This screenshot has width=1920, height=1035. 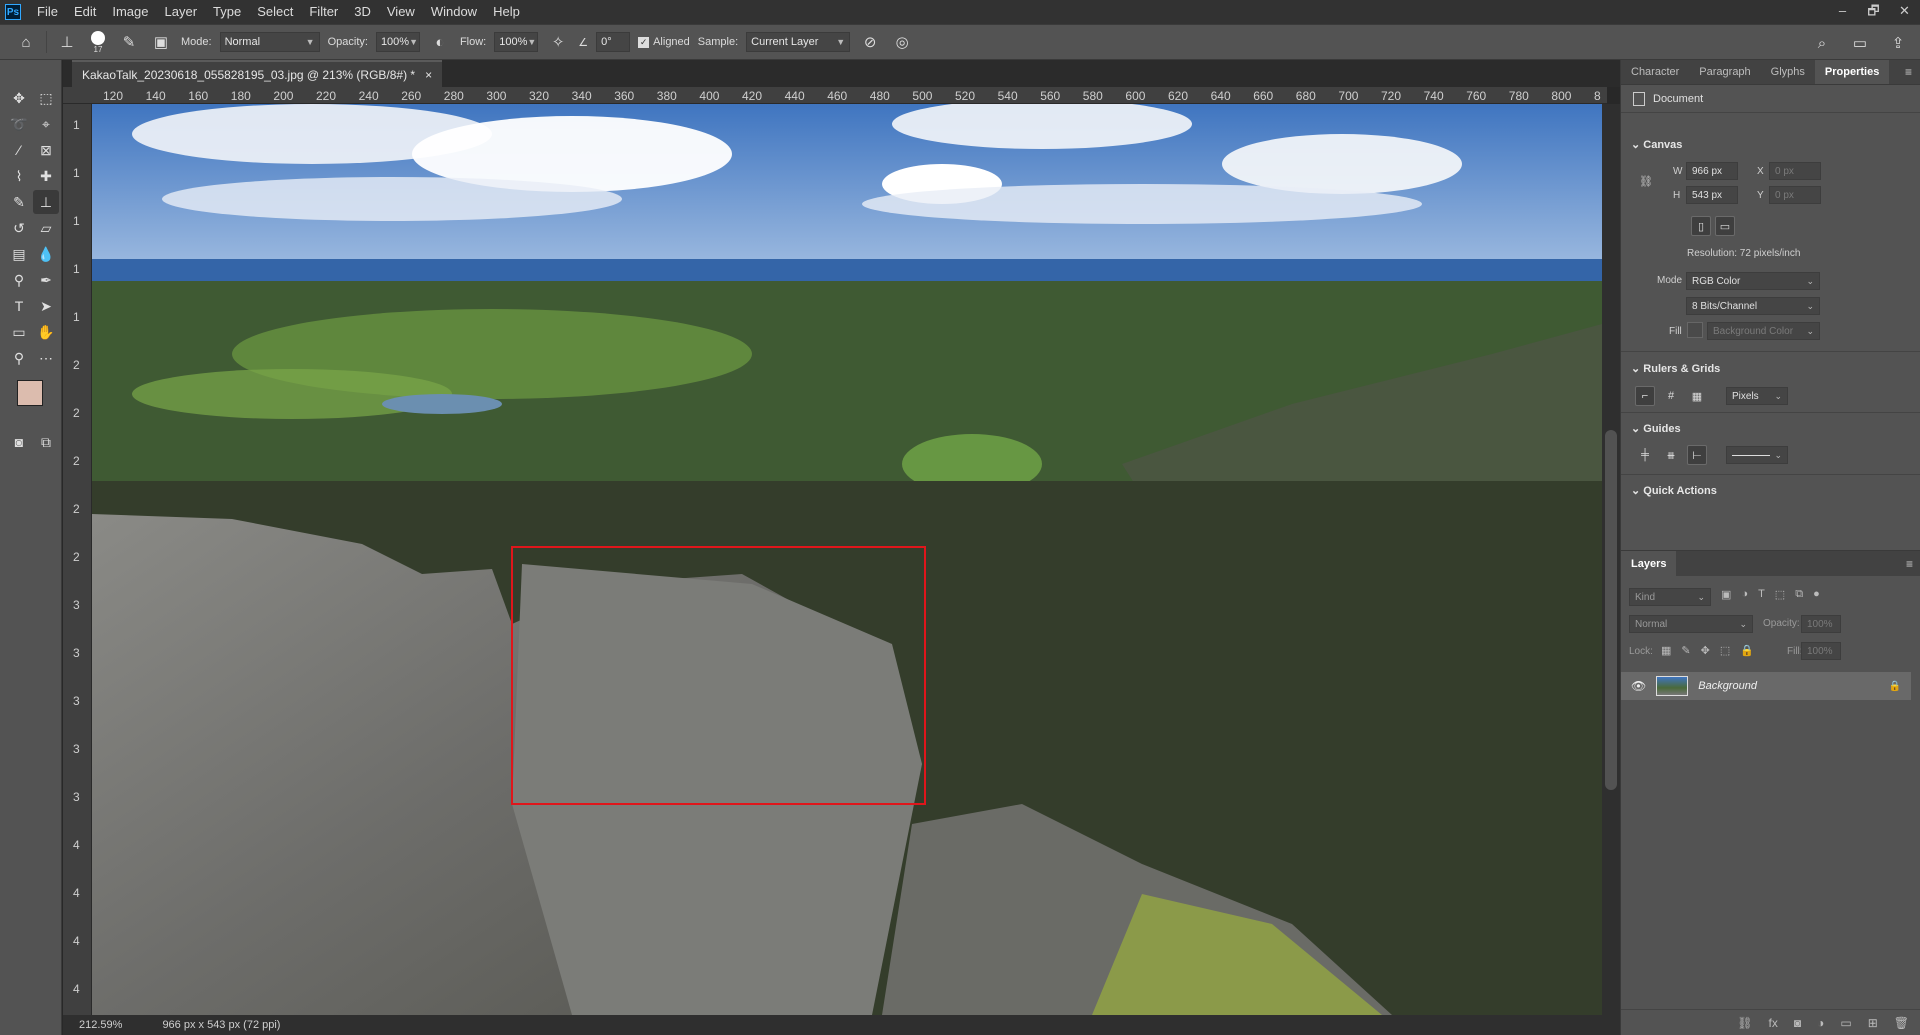 What do you see at coordinates (506, 12) in the screenshot?
I see `menu-help: Help` at bounding box center [506, 12].